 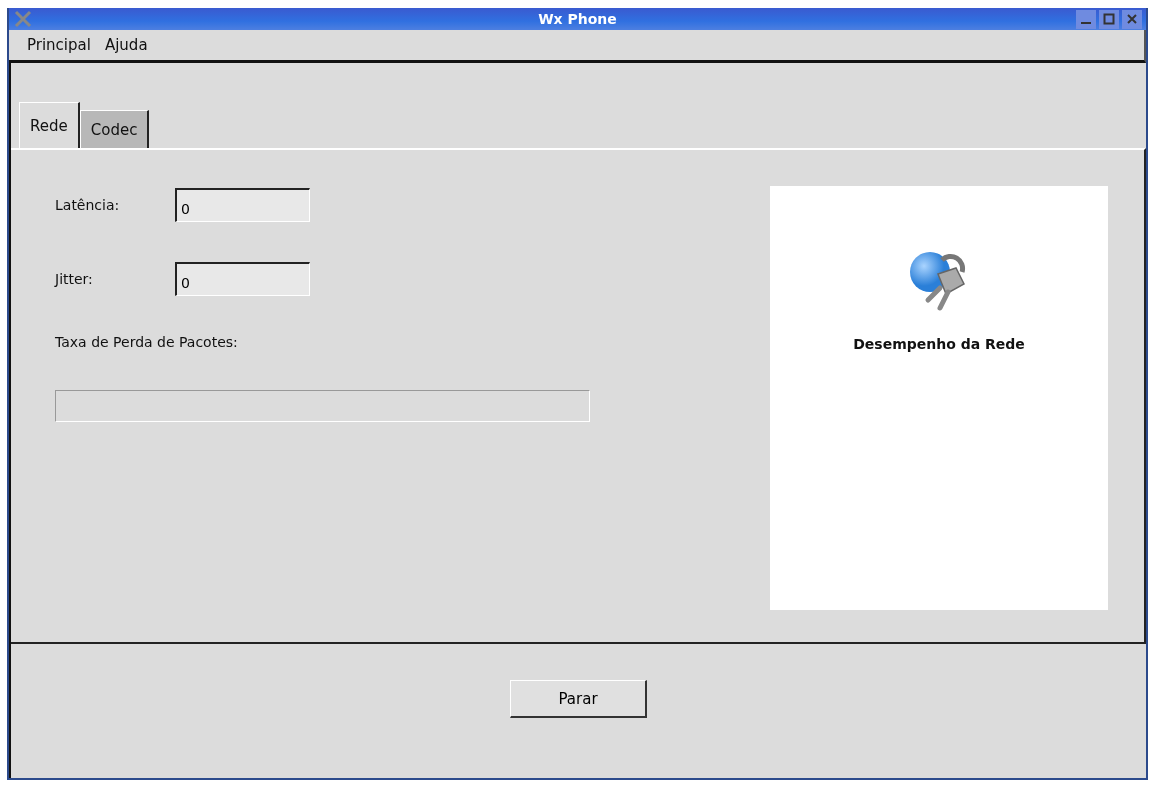 What do you see at coordinates (1086, 23) in the screenshot?
I see `minimize-icon` at bounding box center [1086, 23].